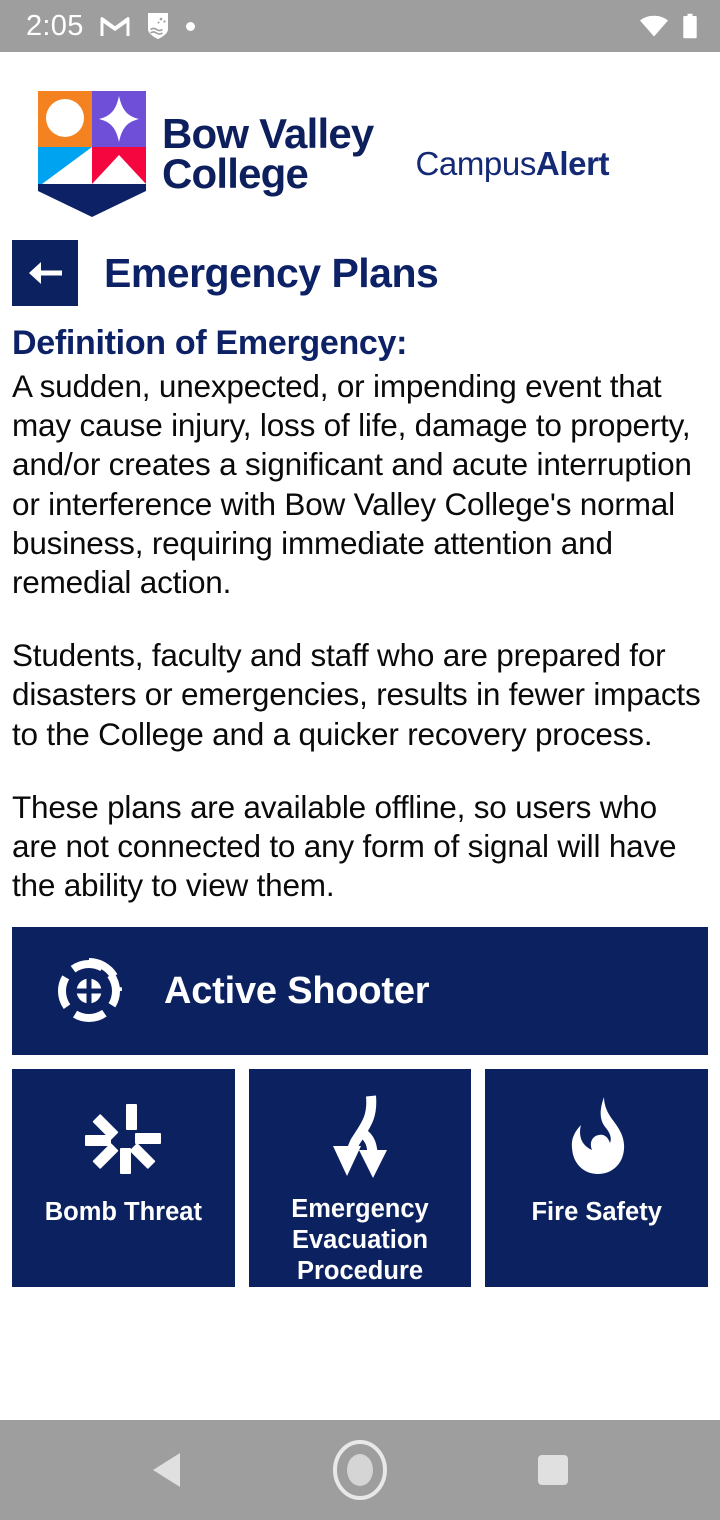 This screenshot has height=1520, width=720. What do you see at coordinates (690, 26) in the screenshot?
I see `battery-icon` at bounding box center [690, 26].